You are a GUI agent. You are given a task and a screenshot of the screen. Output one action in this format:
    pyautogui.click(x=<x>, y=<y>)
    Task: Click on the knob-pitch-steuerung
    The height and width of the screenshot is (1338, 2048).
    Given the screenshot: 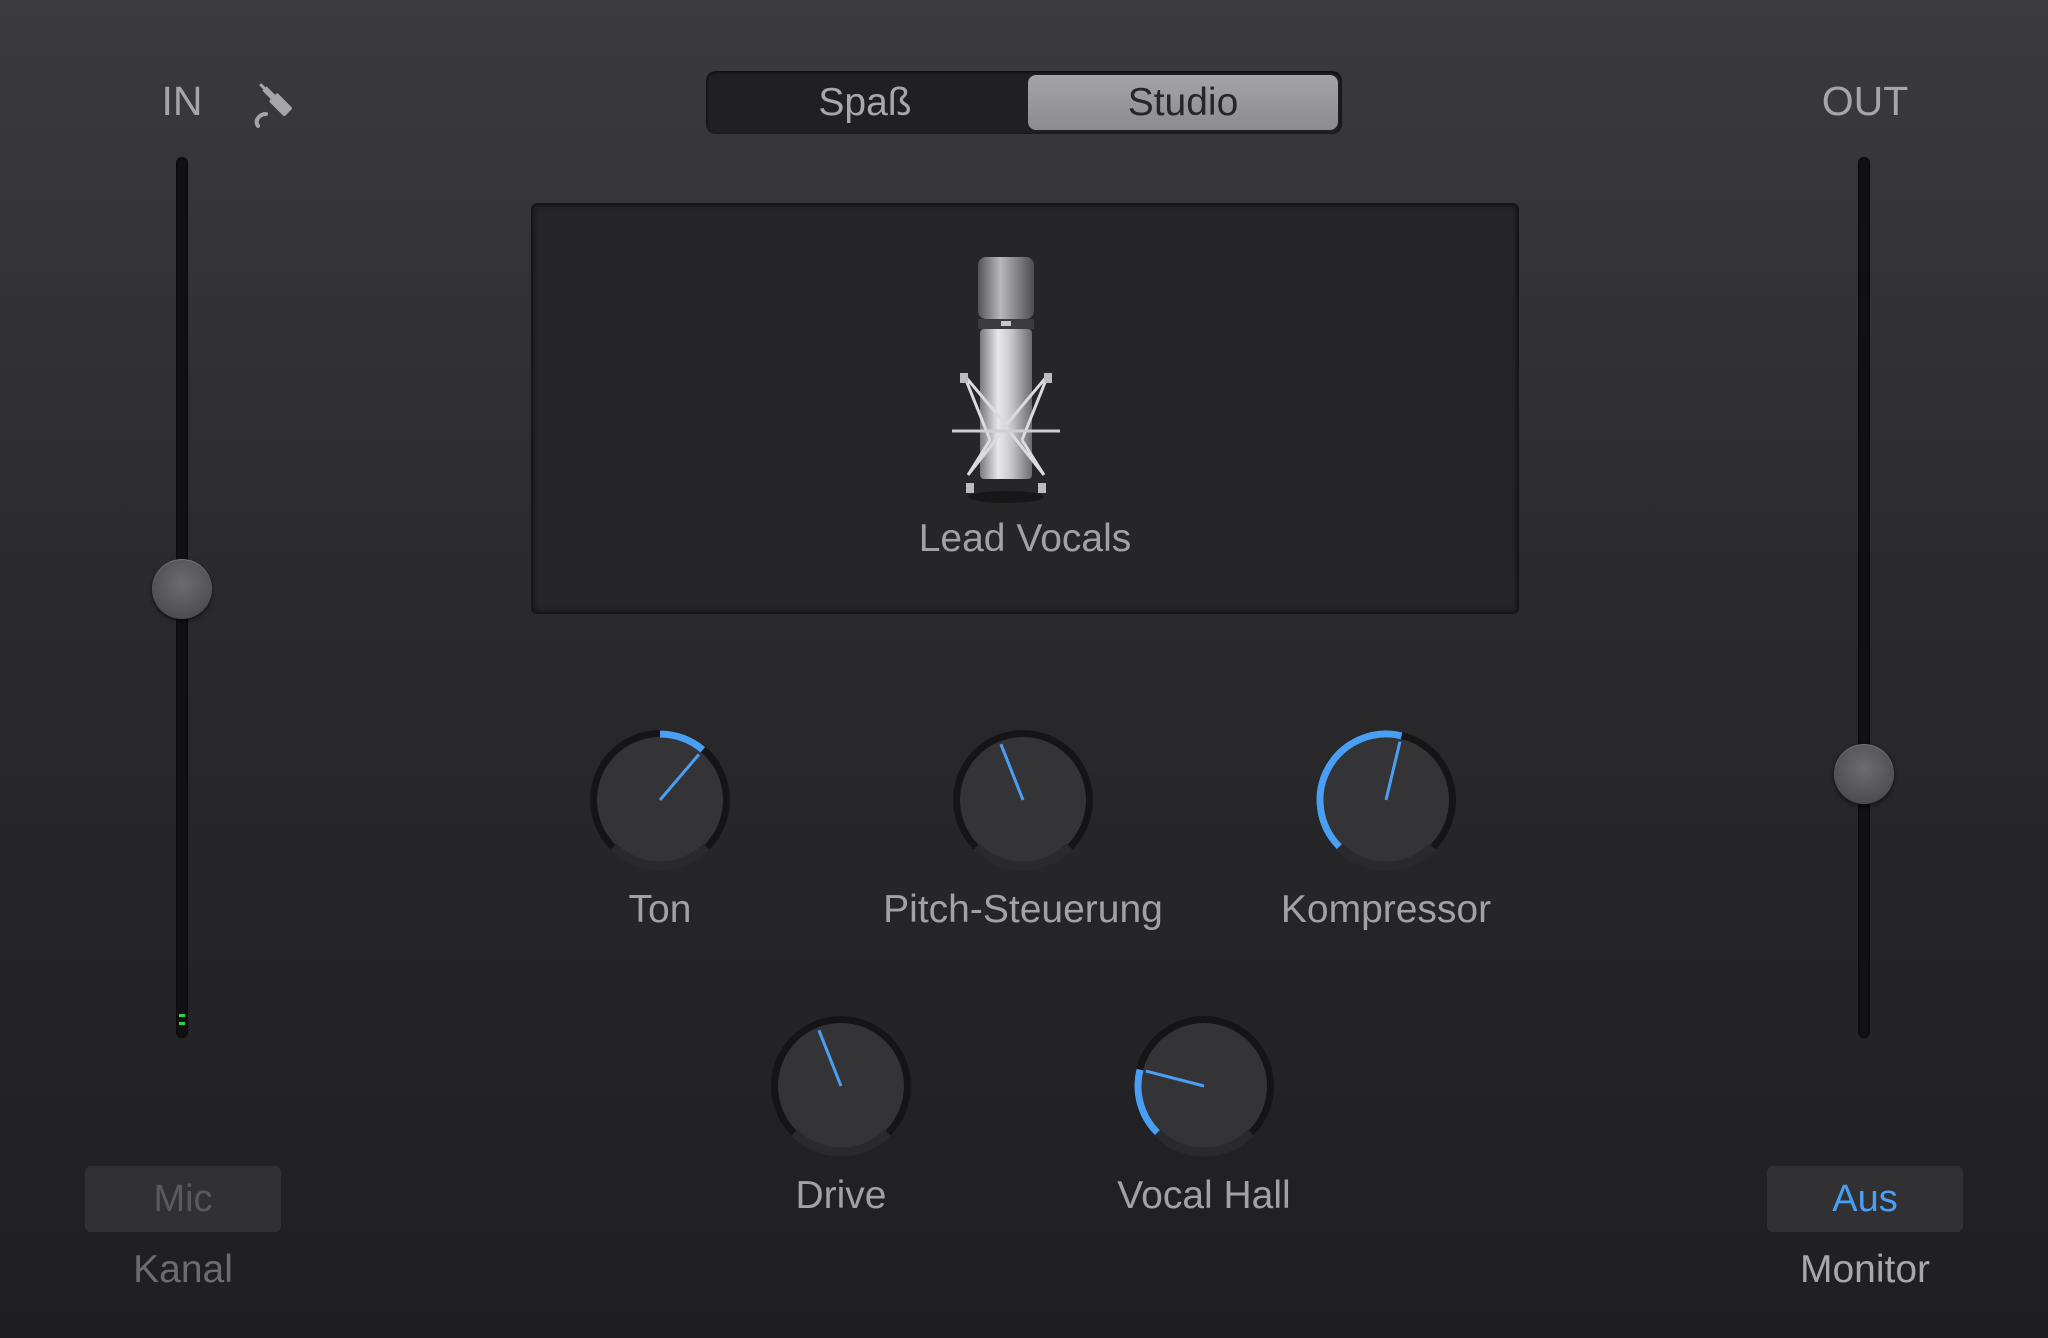 What is the action you would take?
    pyautogui.click(x=1023, y=800)
    